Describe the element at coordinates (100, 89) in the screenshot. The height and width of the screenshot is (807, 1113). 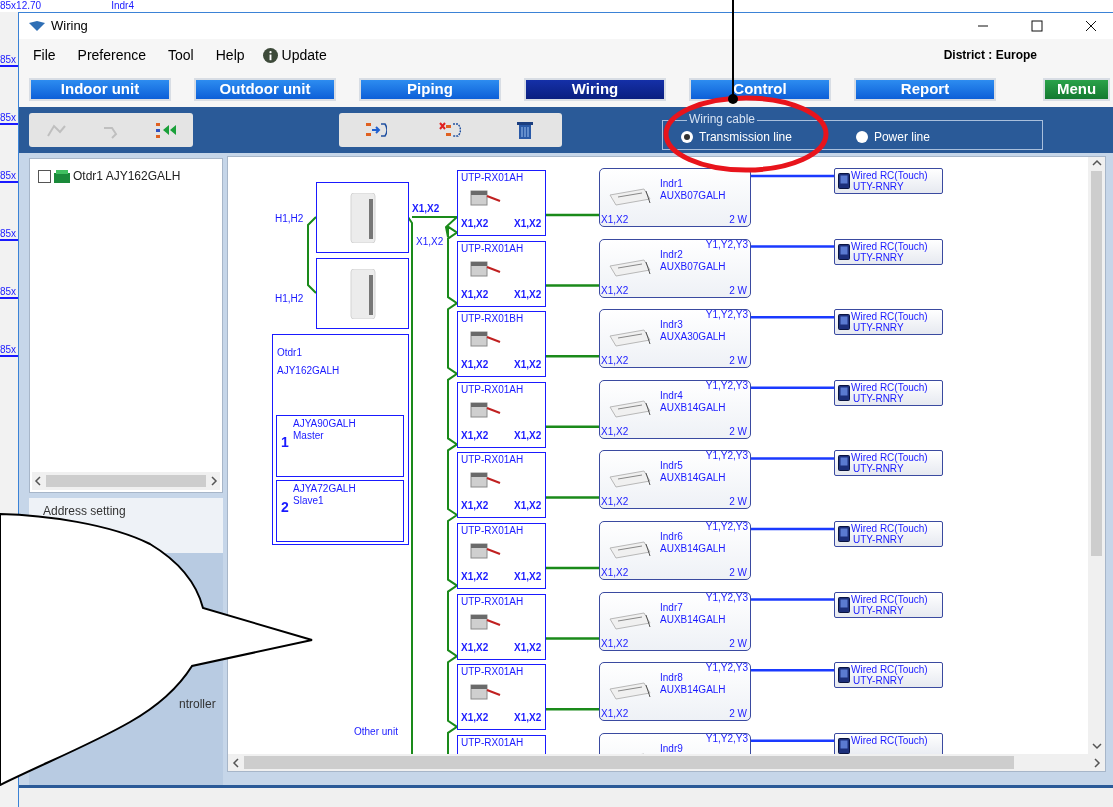
I see `tab: Indoor unit` at that location.